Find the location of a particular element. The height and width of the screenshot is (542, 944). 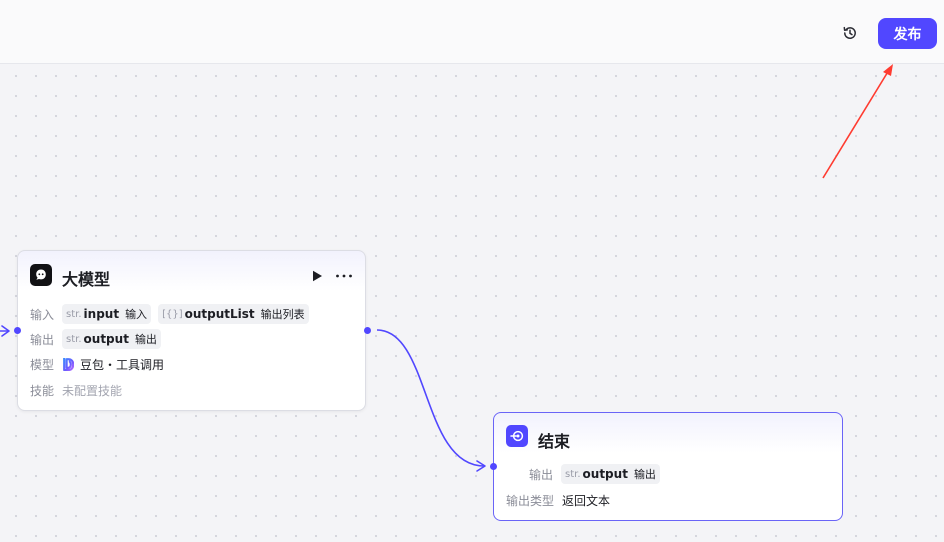

llm-input-row: 输入 str. input 输入 [{}] outputList 输出列表 is located at coordinates (173, 314).